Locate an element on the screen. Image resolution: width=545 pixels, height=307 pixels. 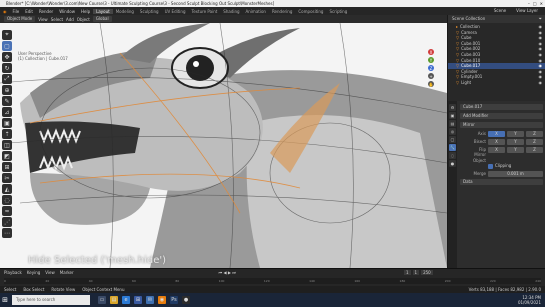
pan-icon: ✋ is located at coordinates (431, 84).